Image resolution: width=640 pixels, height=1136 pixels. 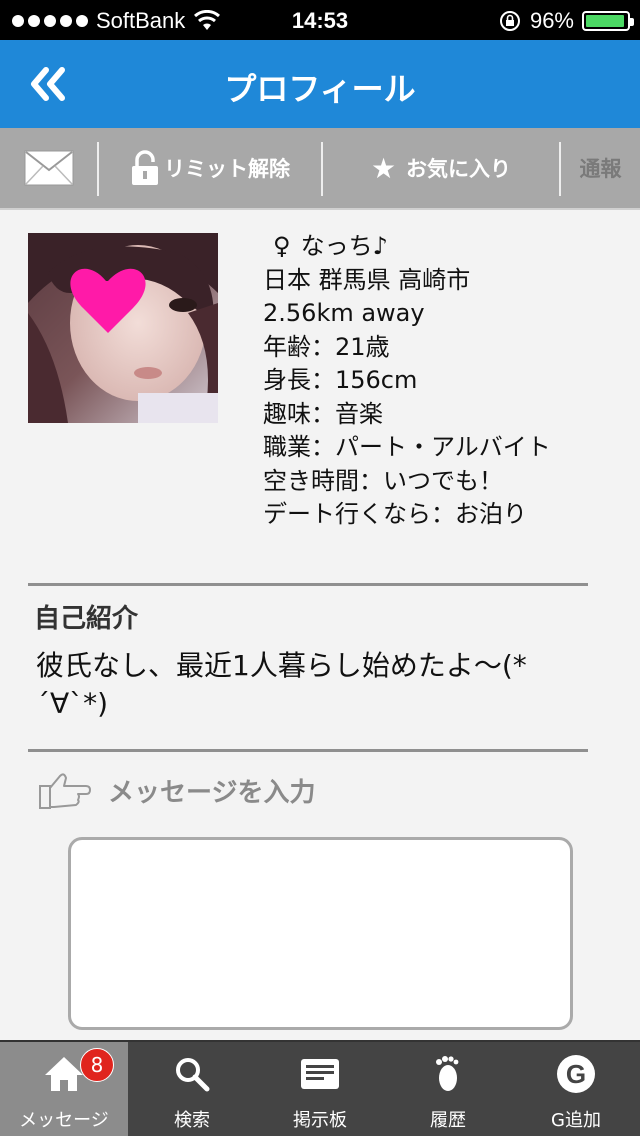 What do you see at coordinates (192, 1074) in the screenshot?
I see `search-icon` at bounding box center [192, 1074].